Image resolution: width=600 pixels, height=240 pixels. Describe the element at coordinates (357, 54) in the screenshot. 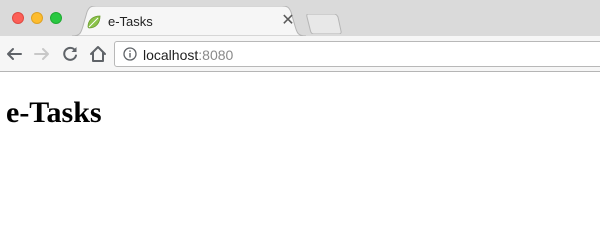

I see `address-bar: localhost:8080` at that location.